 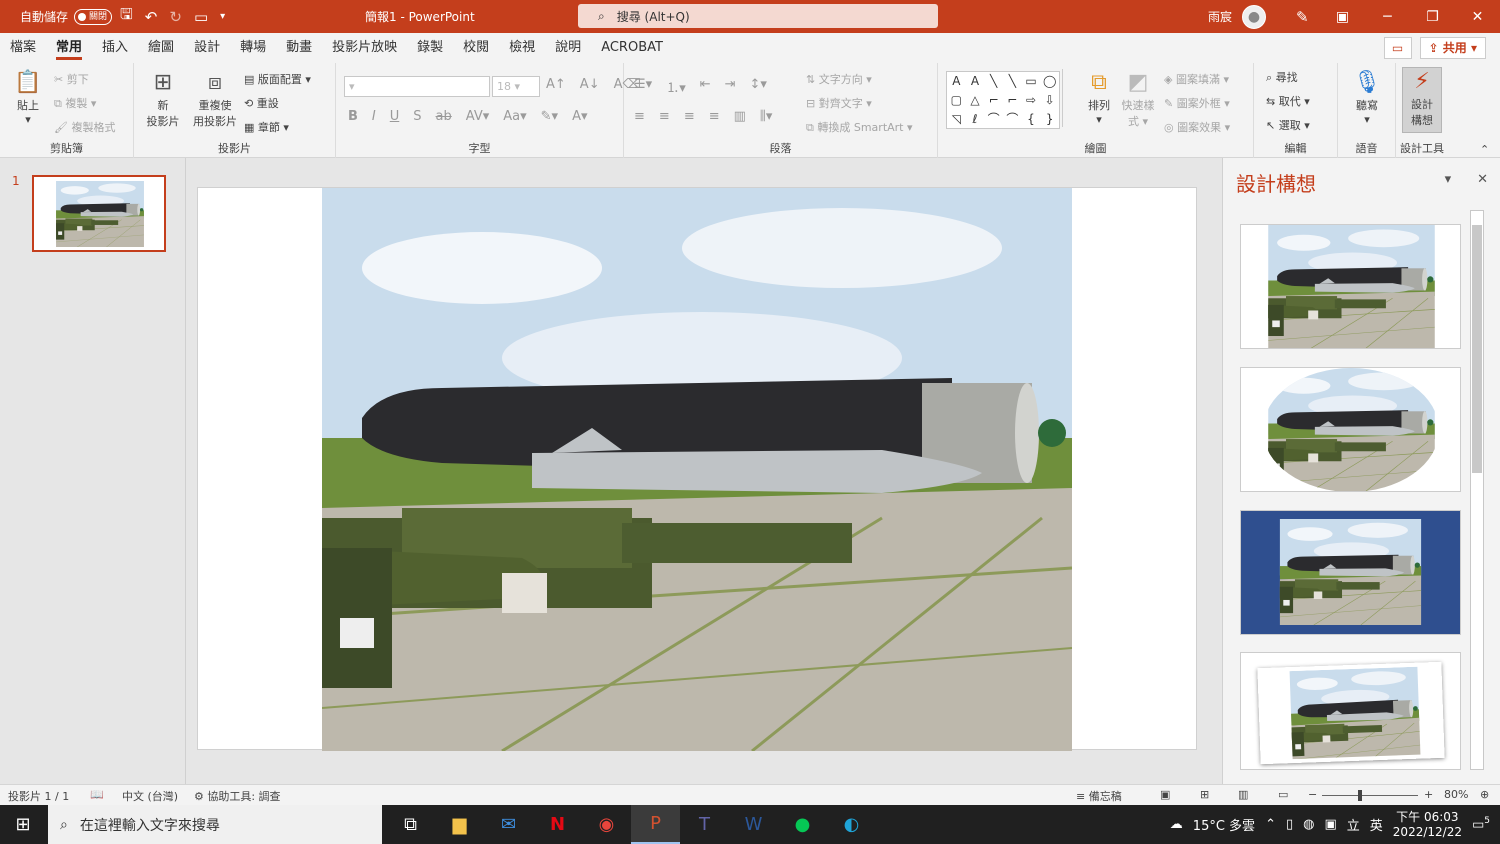 I want to click on weather-text: 15°C 多雲, so click(x=1224, y=824).